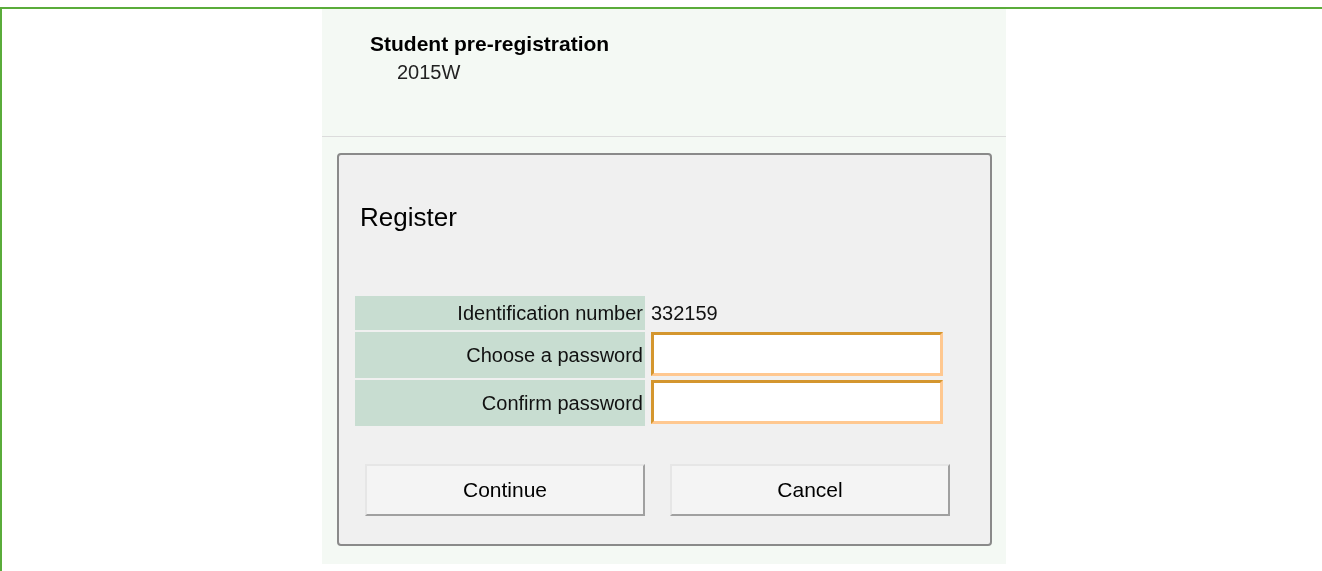 Image resolution: width=1322 pixels, height=571 pixels. I want to click on dialog-title: Register, so click(409, 217).